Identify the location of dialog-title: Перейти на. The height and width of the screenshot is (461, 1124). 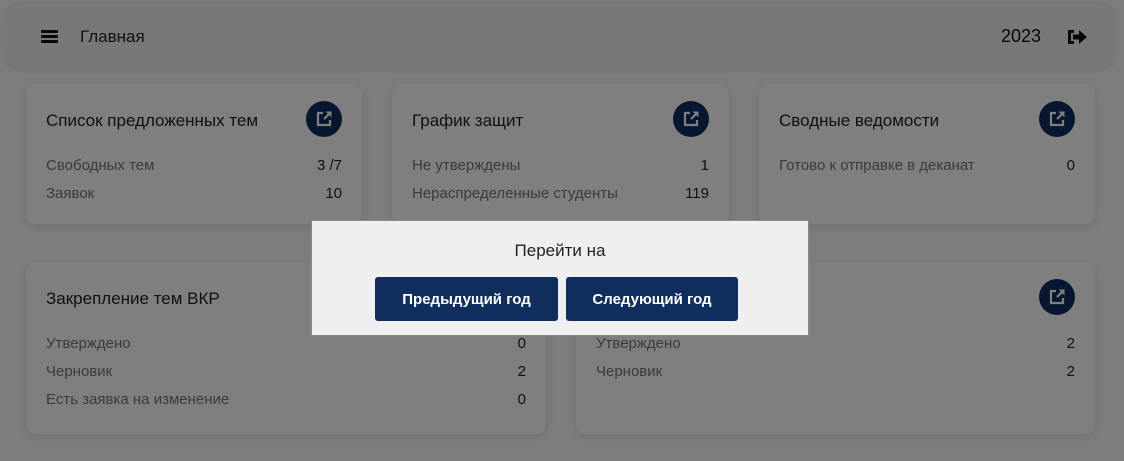
(560, 250).